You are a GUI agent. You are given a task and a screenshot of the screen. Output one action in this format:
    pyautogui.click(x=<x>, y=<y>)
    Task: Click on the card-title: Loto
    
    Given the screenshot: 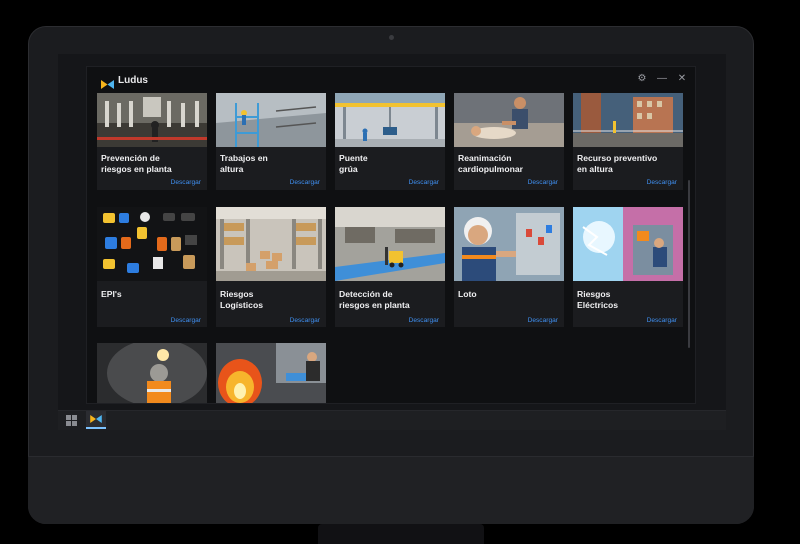 What is the action you would take?
    pyautogui.click(x=467, y=294)
    